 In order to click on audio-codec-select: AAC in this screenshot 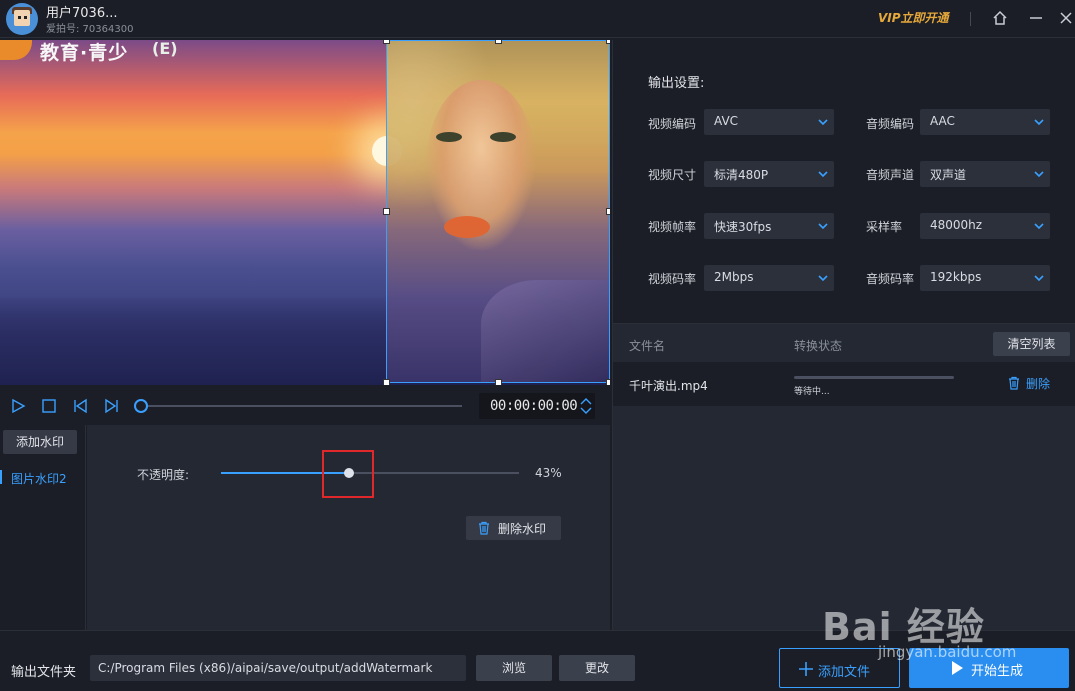, I will do `click(985, 122)`.